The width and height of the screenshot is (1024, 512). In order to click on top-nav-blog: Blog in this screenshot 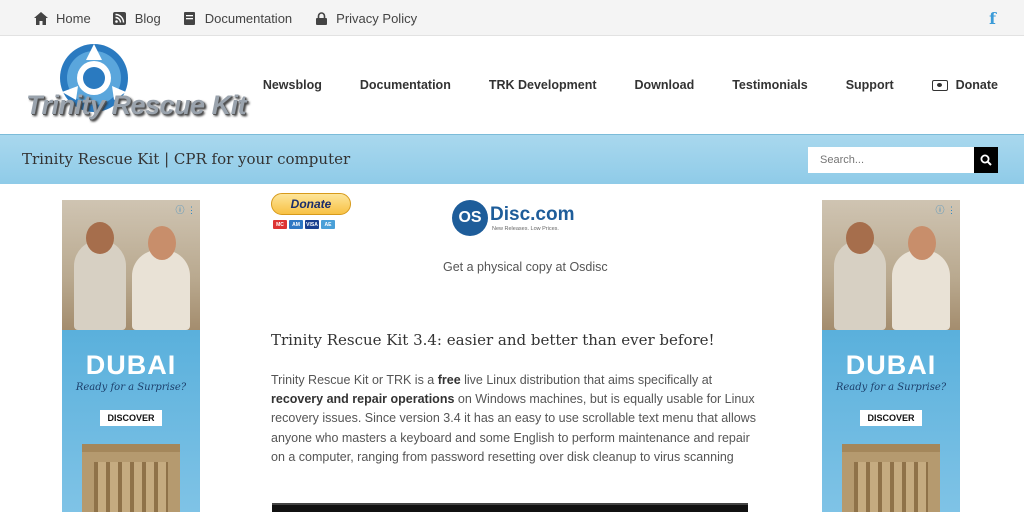, I will do `click(137, 18)`.